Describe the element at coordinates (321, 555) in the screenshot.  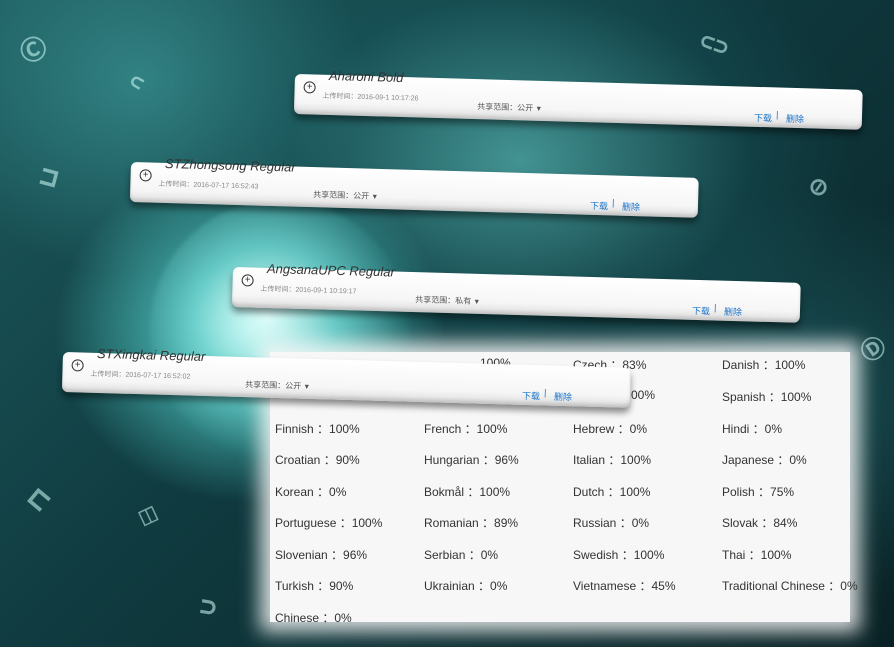
I see `language-item: Slovenian ：96%` at that location.